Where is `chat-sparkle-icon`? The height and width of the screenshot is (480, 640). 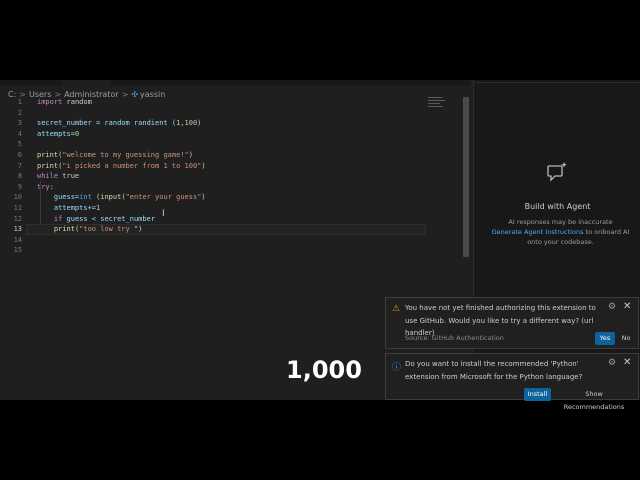 chat-sparkle-icon is located at coordinates (557, 172).